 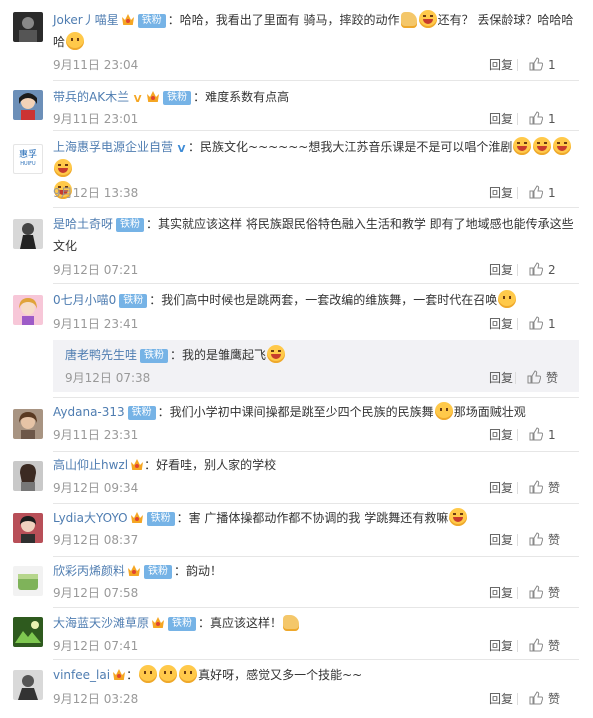 I want to click on username: 0七月小喵0, so click(x=84, y=300).